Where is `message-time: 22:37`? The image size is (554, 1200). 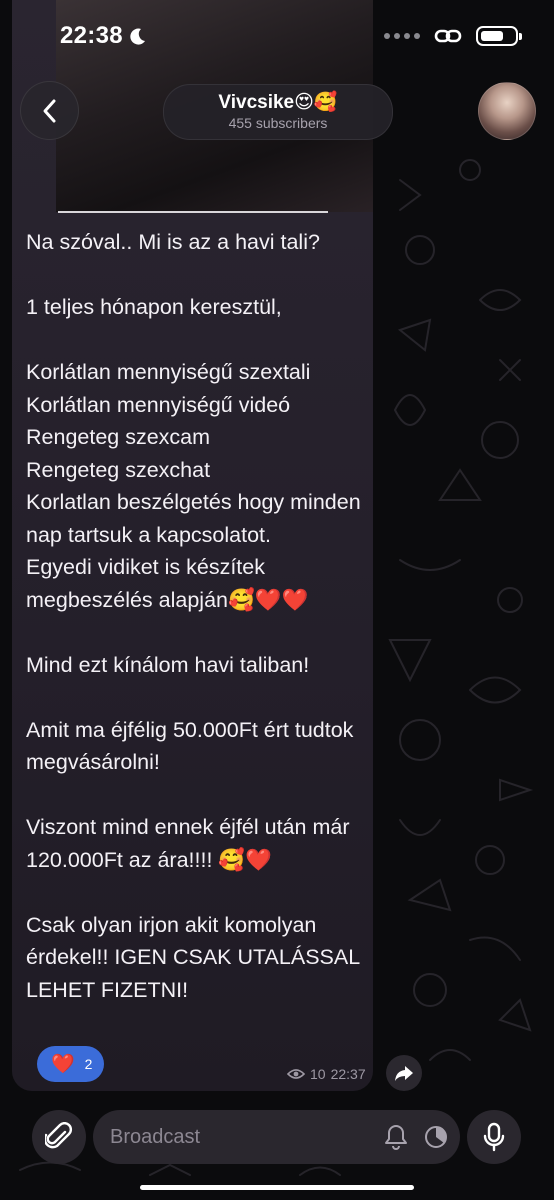 message-time: 22:37 is located at coordinates (348, 1074).